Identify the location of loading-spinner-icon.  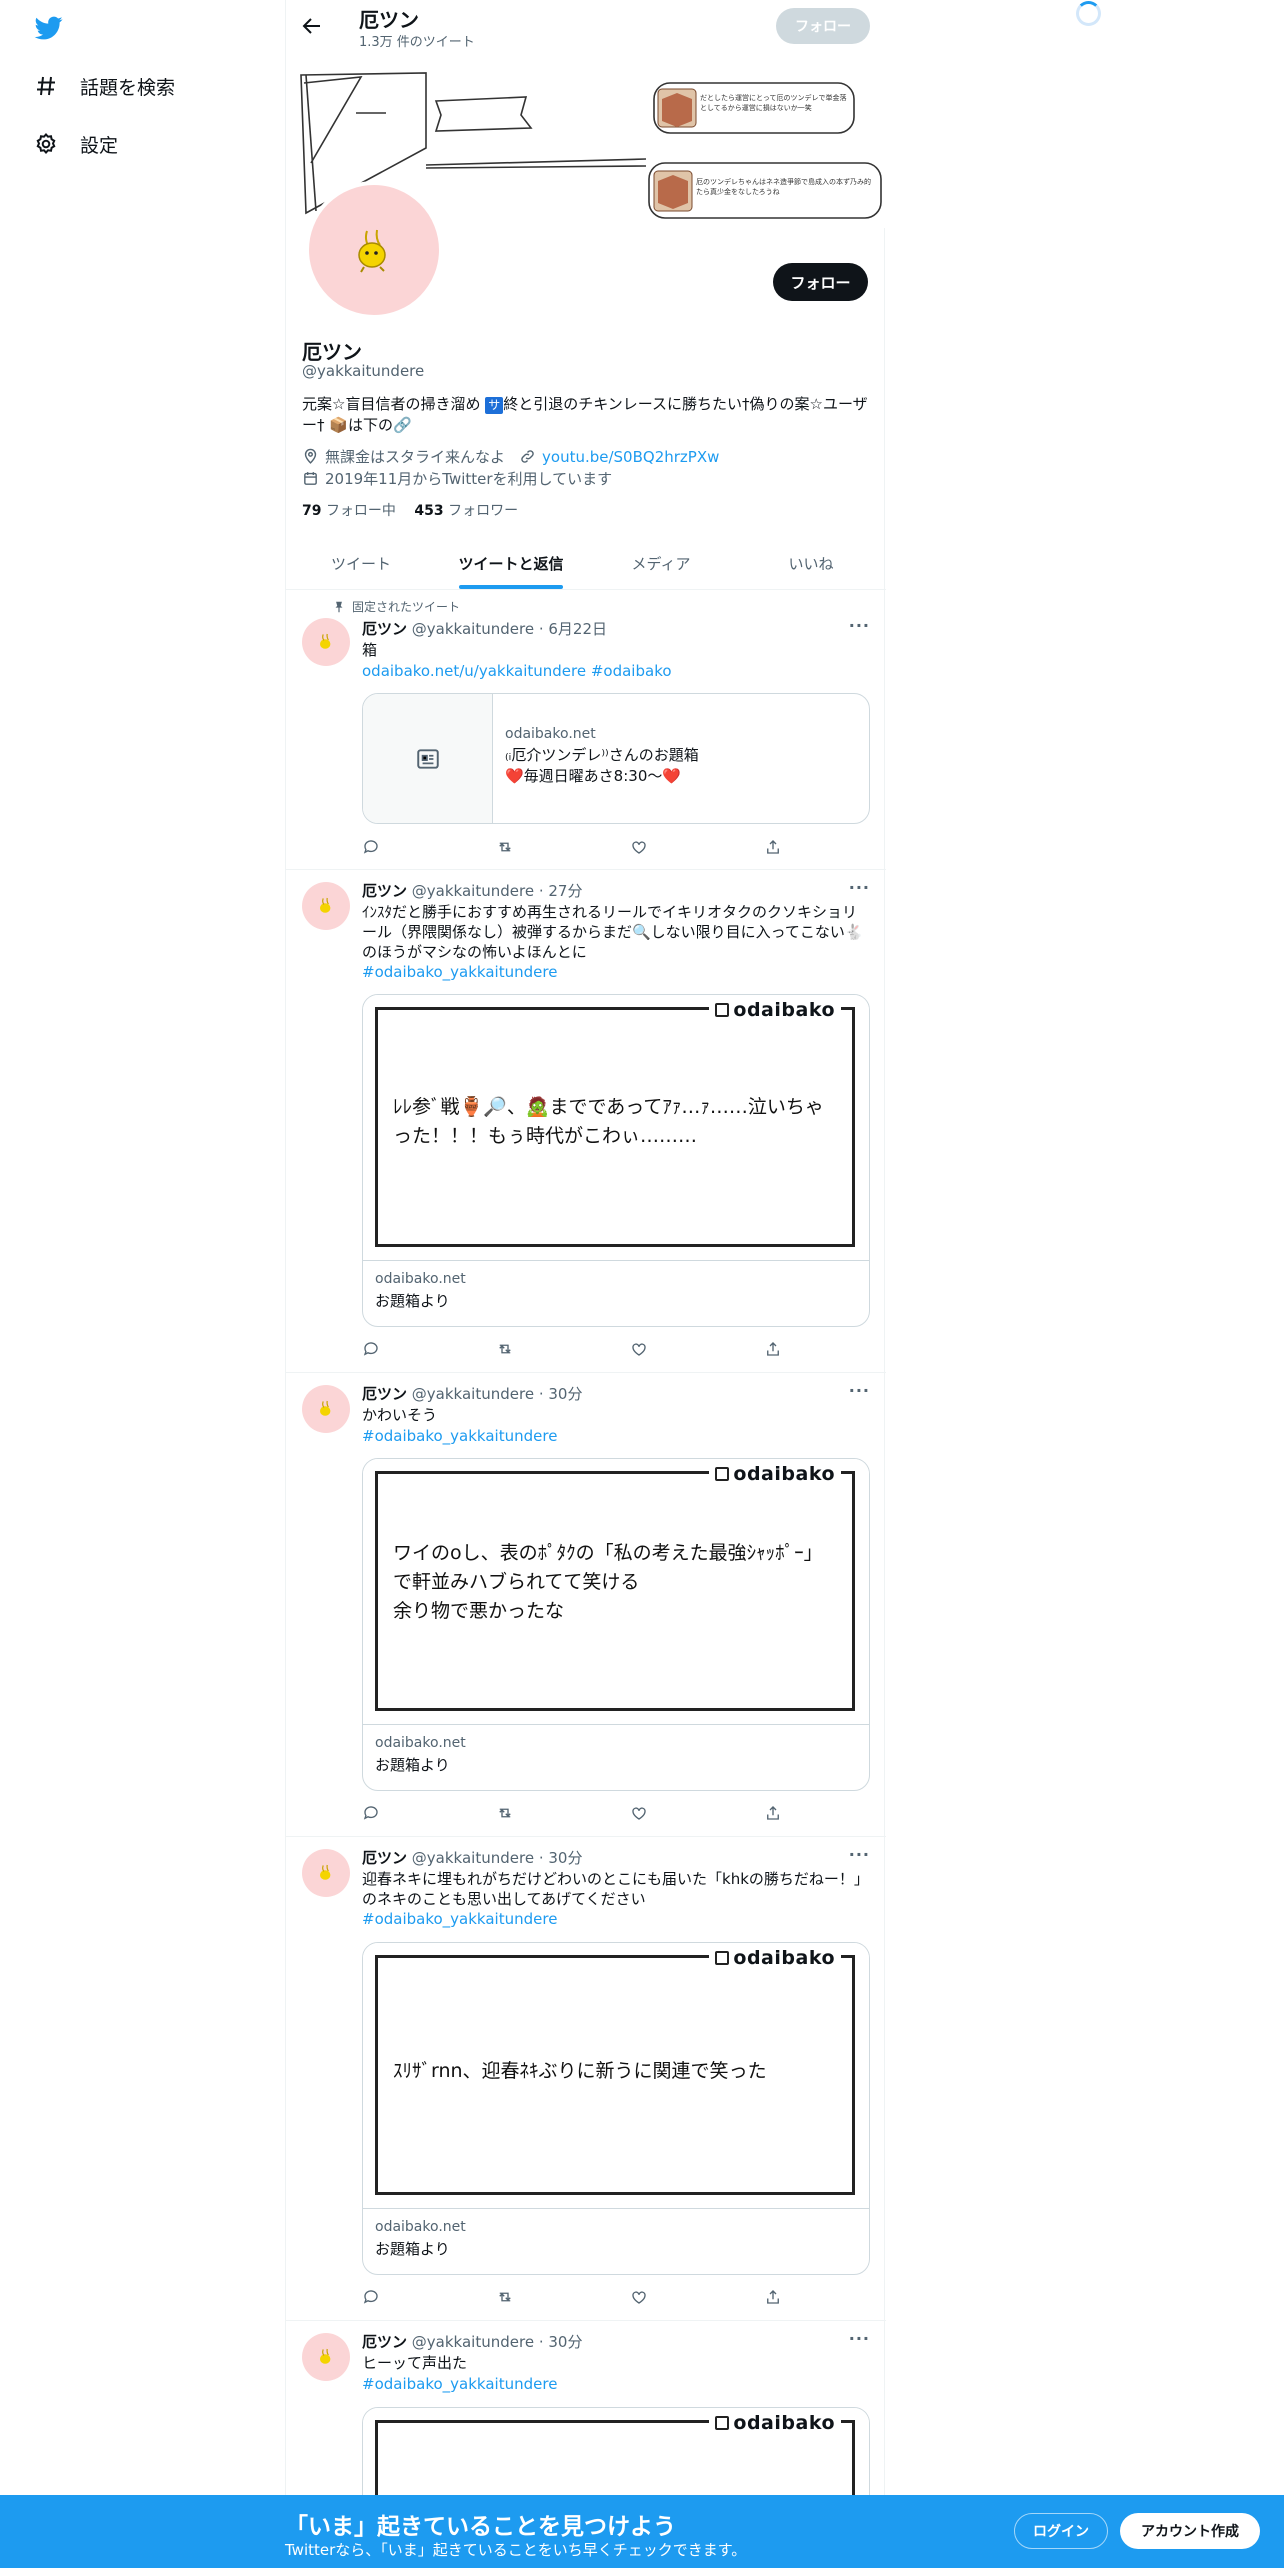
(1088, 13).